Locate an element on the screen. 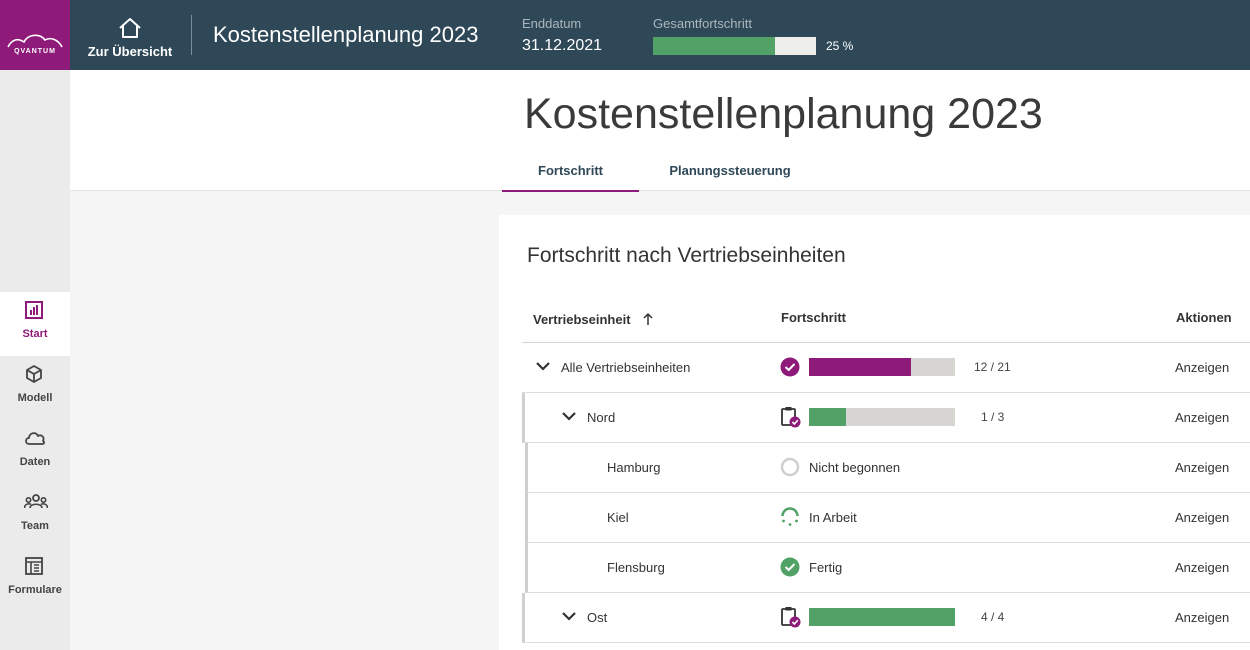  sidebar-item-label: Modell is located at coordinates (35, 398).